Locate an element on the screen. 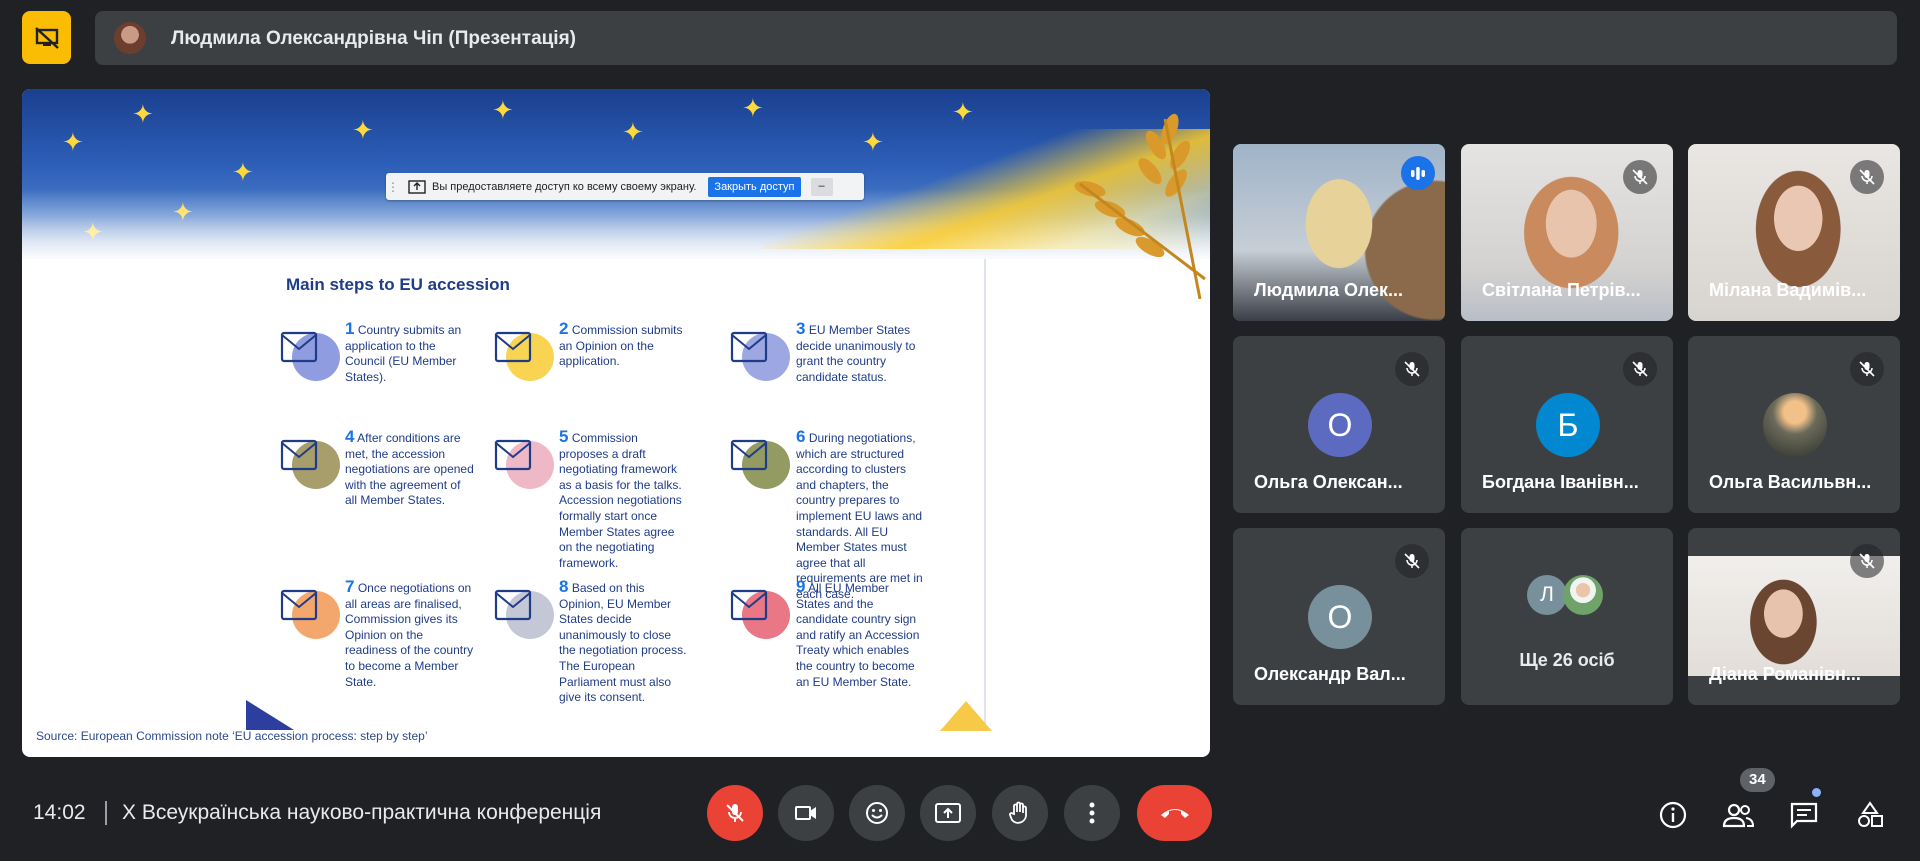  document-pen-icon is located at coordinates (522, 461).